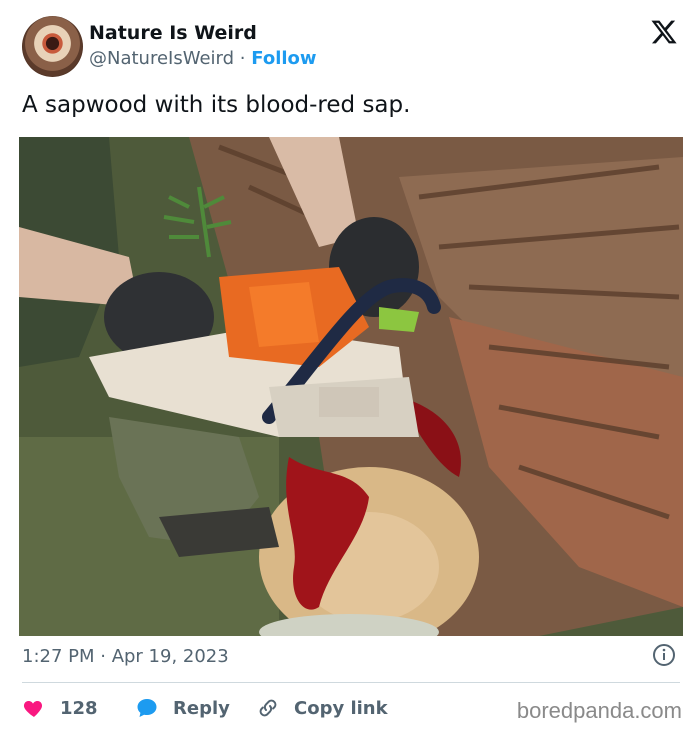 This screenshot has width=700, height=734. I want to click on like-button: 128, so click(60, 708).